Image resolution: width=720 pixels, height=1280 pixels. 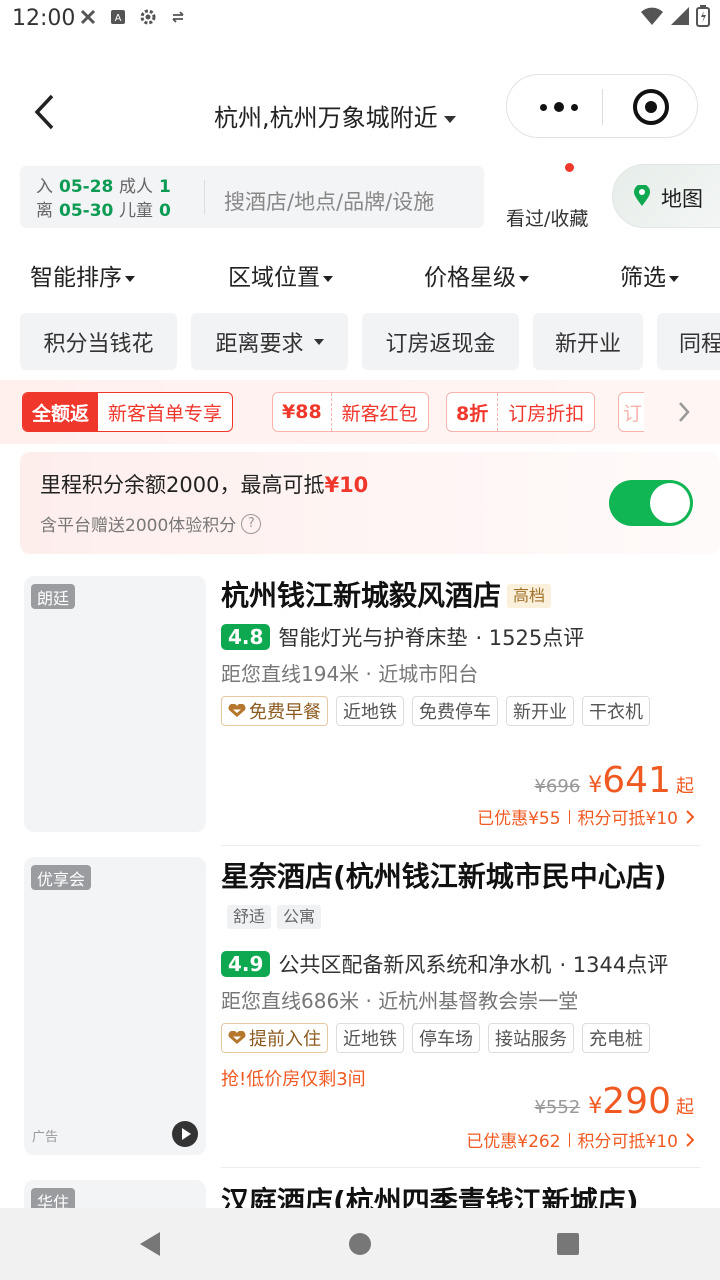 What do you see at coordinates (460, 845) in the screenshot?
I see `card-divider` at bounding box center [460, 845].